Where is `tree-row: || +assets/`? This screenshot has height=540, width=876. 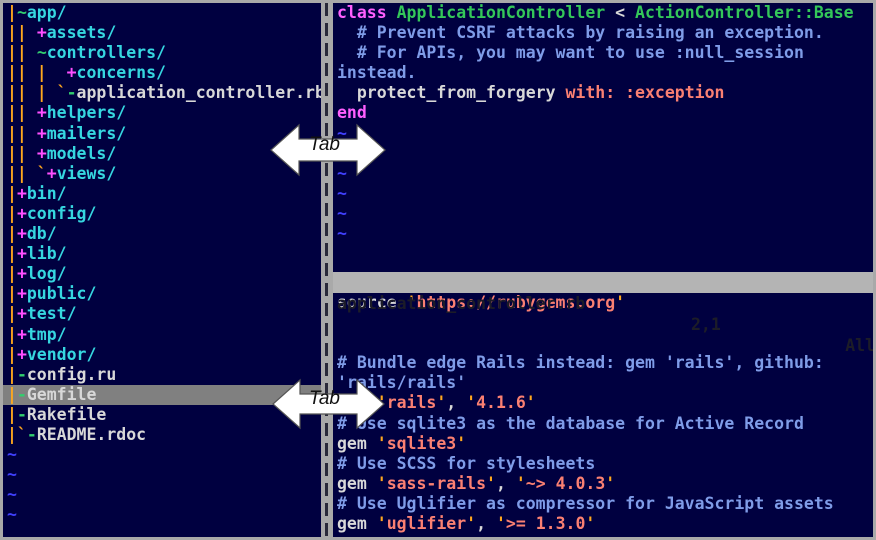
tree-row: || +assets/ is located at coordinates (162, 33).